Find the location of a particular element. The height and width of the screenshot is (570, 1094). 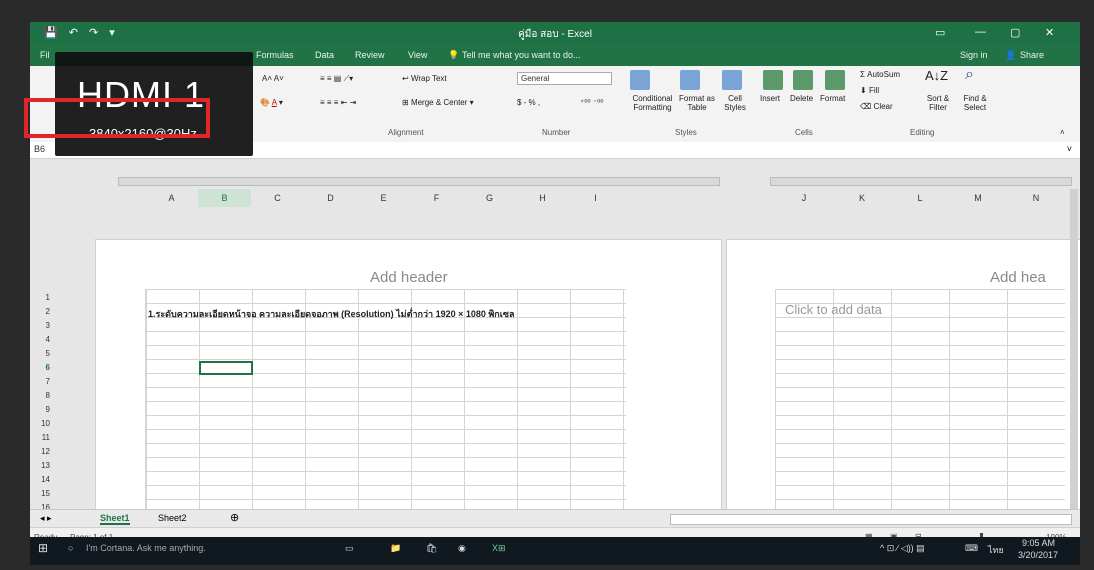

align-center-icon: ≡ ≡ ≡ ⇤ ⇥ is located at coordinates (338, 102).